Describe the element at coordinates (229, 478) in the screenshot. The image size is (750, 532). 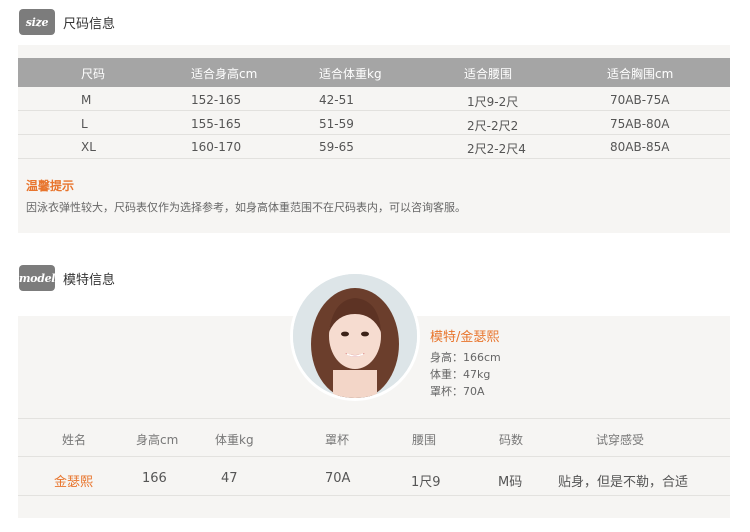
I see `model-cell-weight: 47` at that location.